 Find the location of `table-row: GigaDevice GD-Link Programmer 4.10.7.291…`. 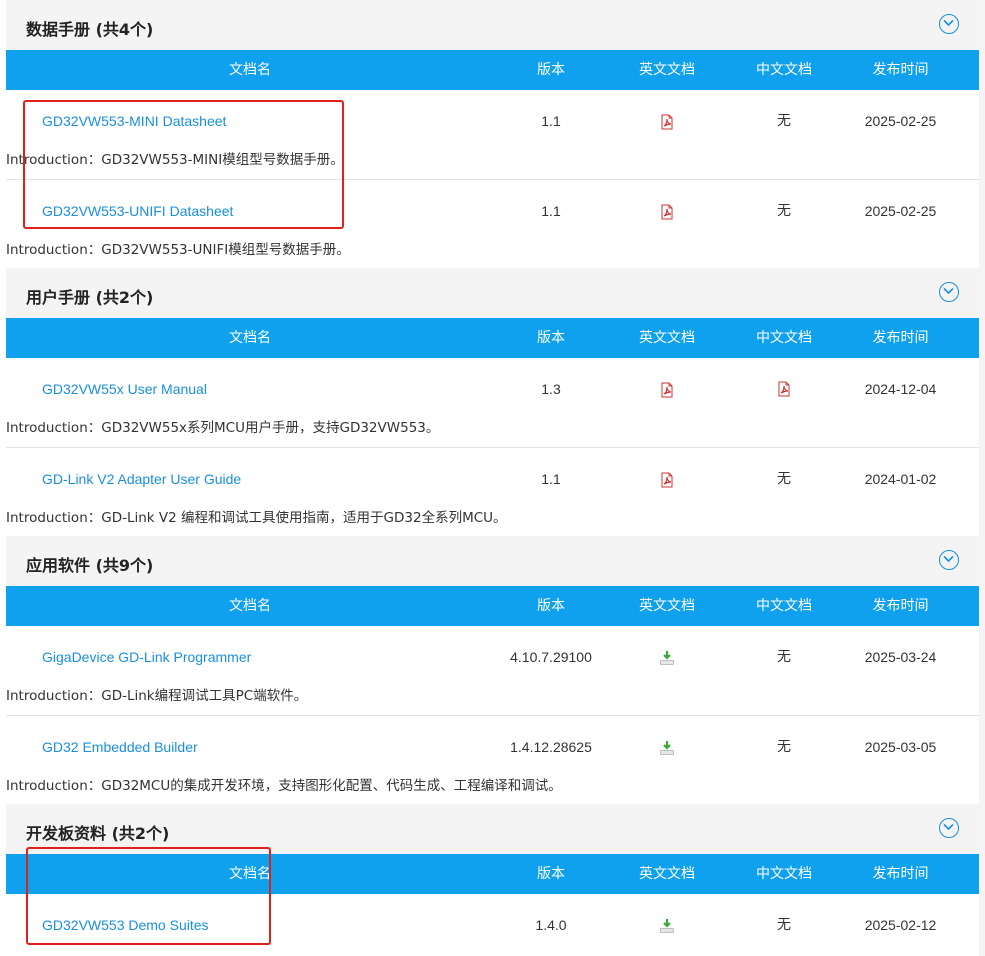

table-row: GigaDevice GD-Link Programmer 4.10.7.291… is located at coordinates (492, 671).